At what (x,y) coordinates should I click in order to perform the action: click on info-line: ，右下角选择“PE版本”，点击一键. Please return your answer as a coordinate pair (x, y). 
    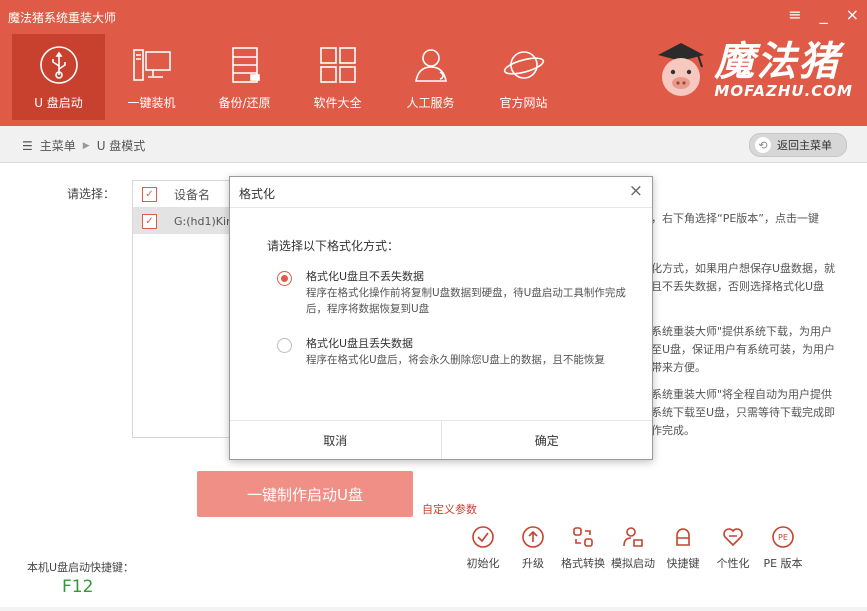
    Looking at the image, I should click on (735, 218).